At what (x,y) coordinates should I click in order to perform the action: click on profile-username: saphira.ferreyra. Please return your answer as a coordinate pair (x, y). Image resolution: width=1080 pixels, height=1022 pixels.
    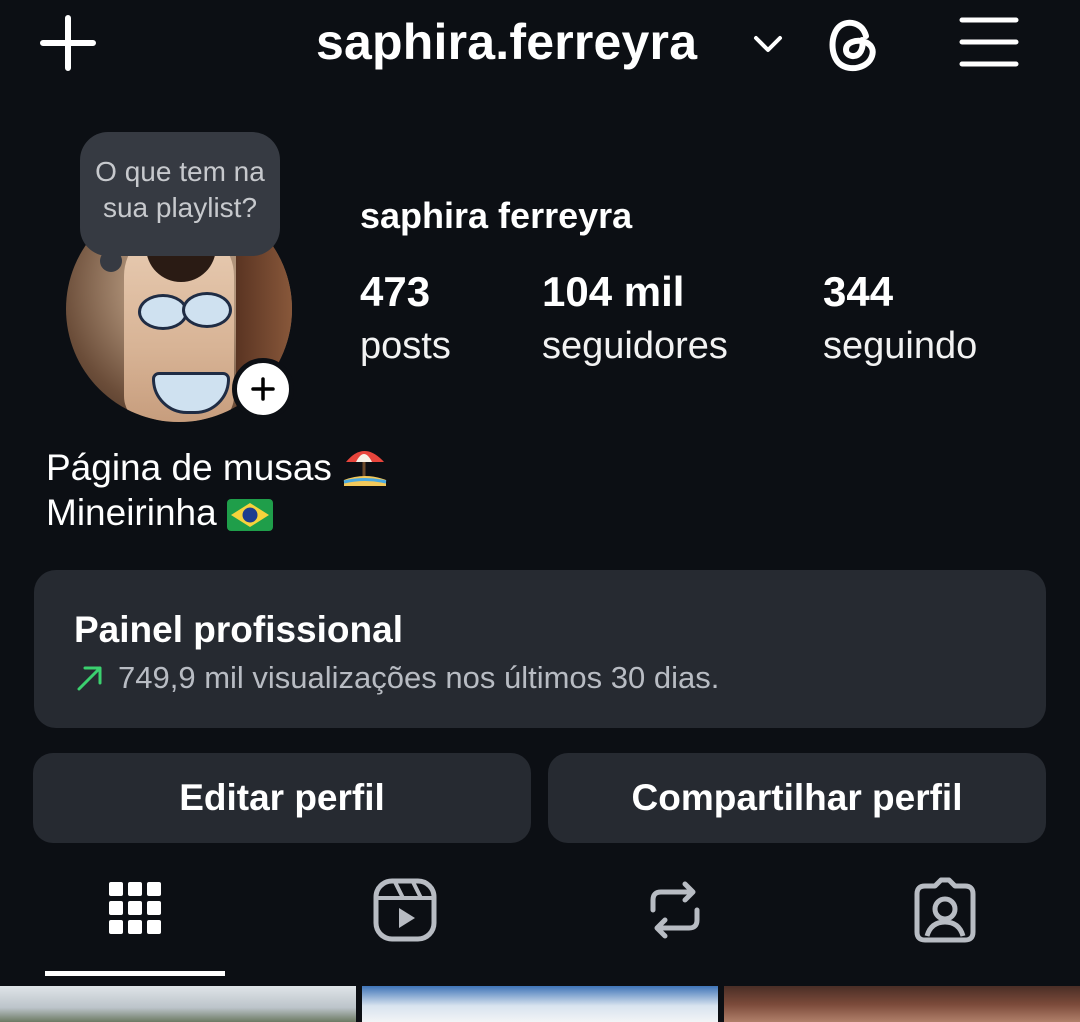
    Looking at the image, I should click on (506, 42).